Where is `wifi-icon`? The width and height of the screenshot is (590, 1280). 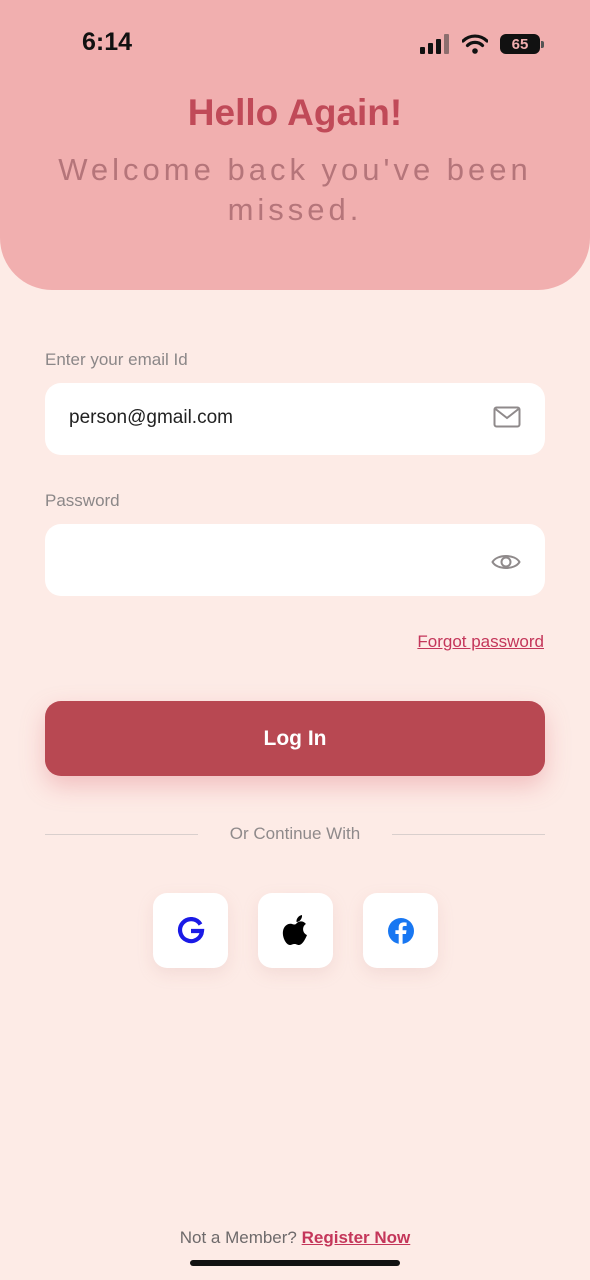
wifi-icon is located at coordinates (475, 44).